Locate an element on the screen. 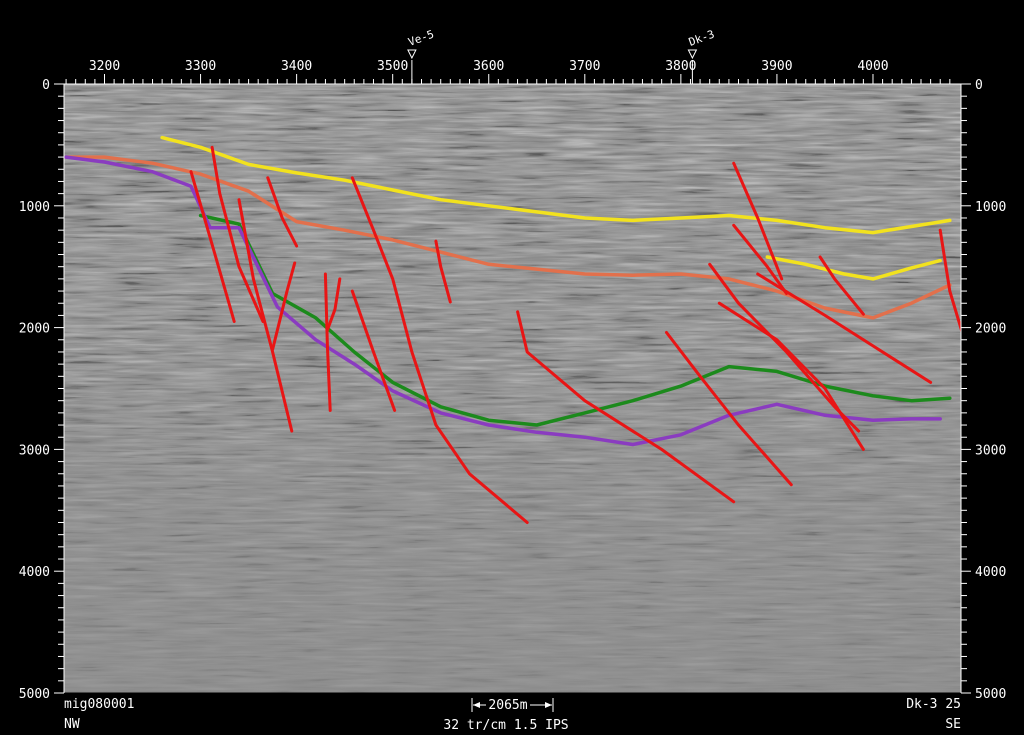 The width and height of the screenshot is (1024, 735). right-axis-tick-label: 5000 is located at coordinates (990, 694).